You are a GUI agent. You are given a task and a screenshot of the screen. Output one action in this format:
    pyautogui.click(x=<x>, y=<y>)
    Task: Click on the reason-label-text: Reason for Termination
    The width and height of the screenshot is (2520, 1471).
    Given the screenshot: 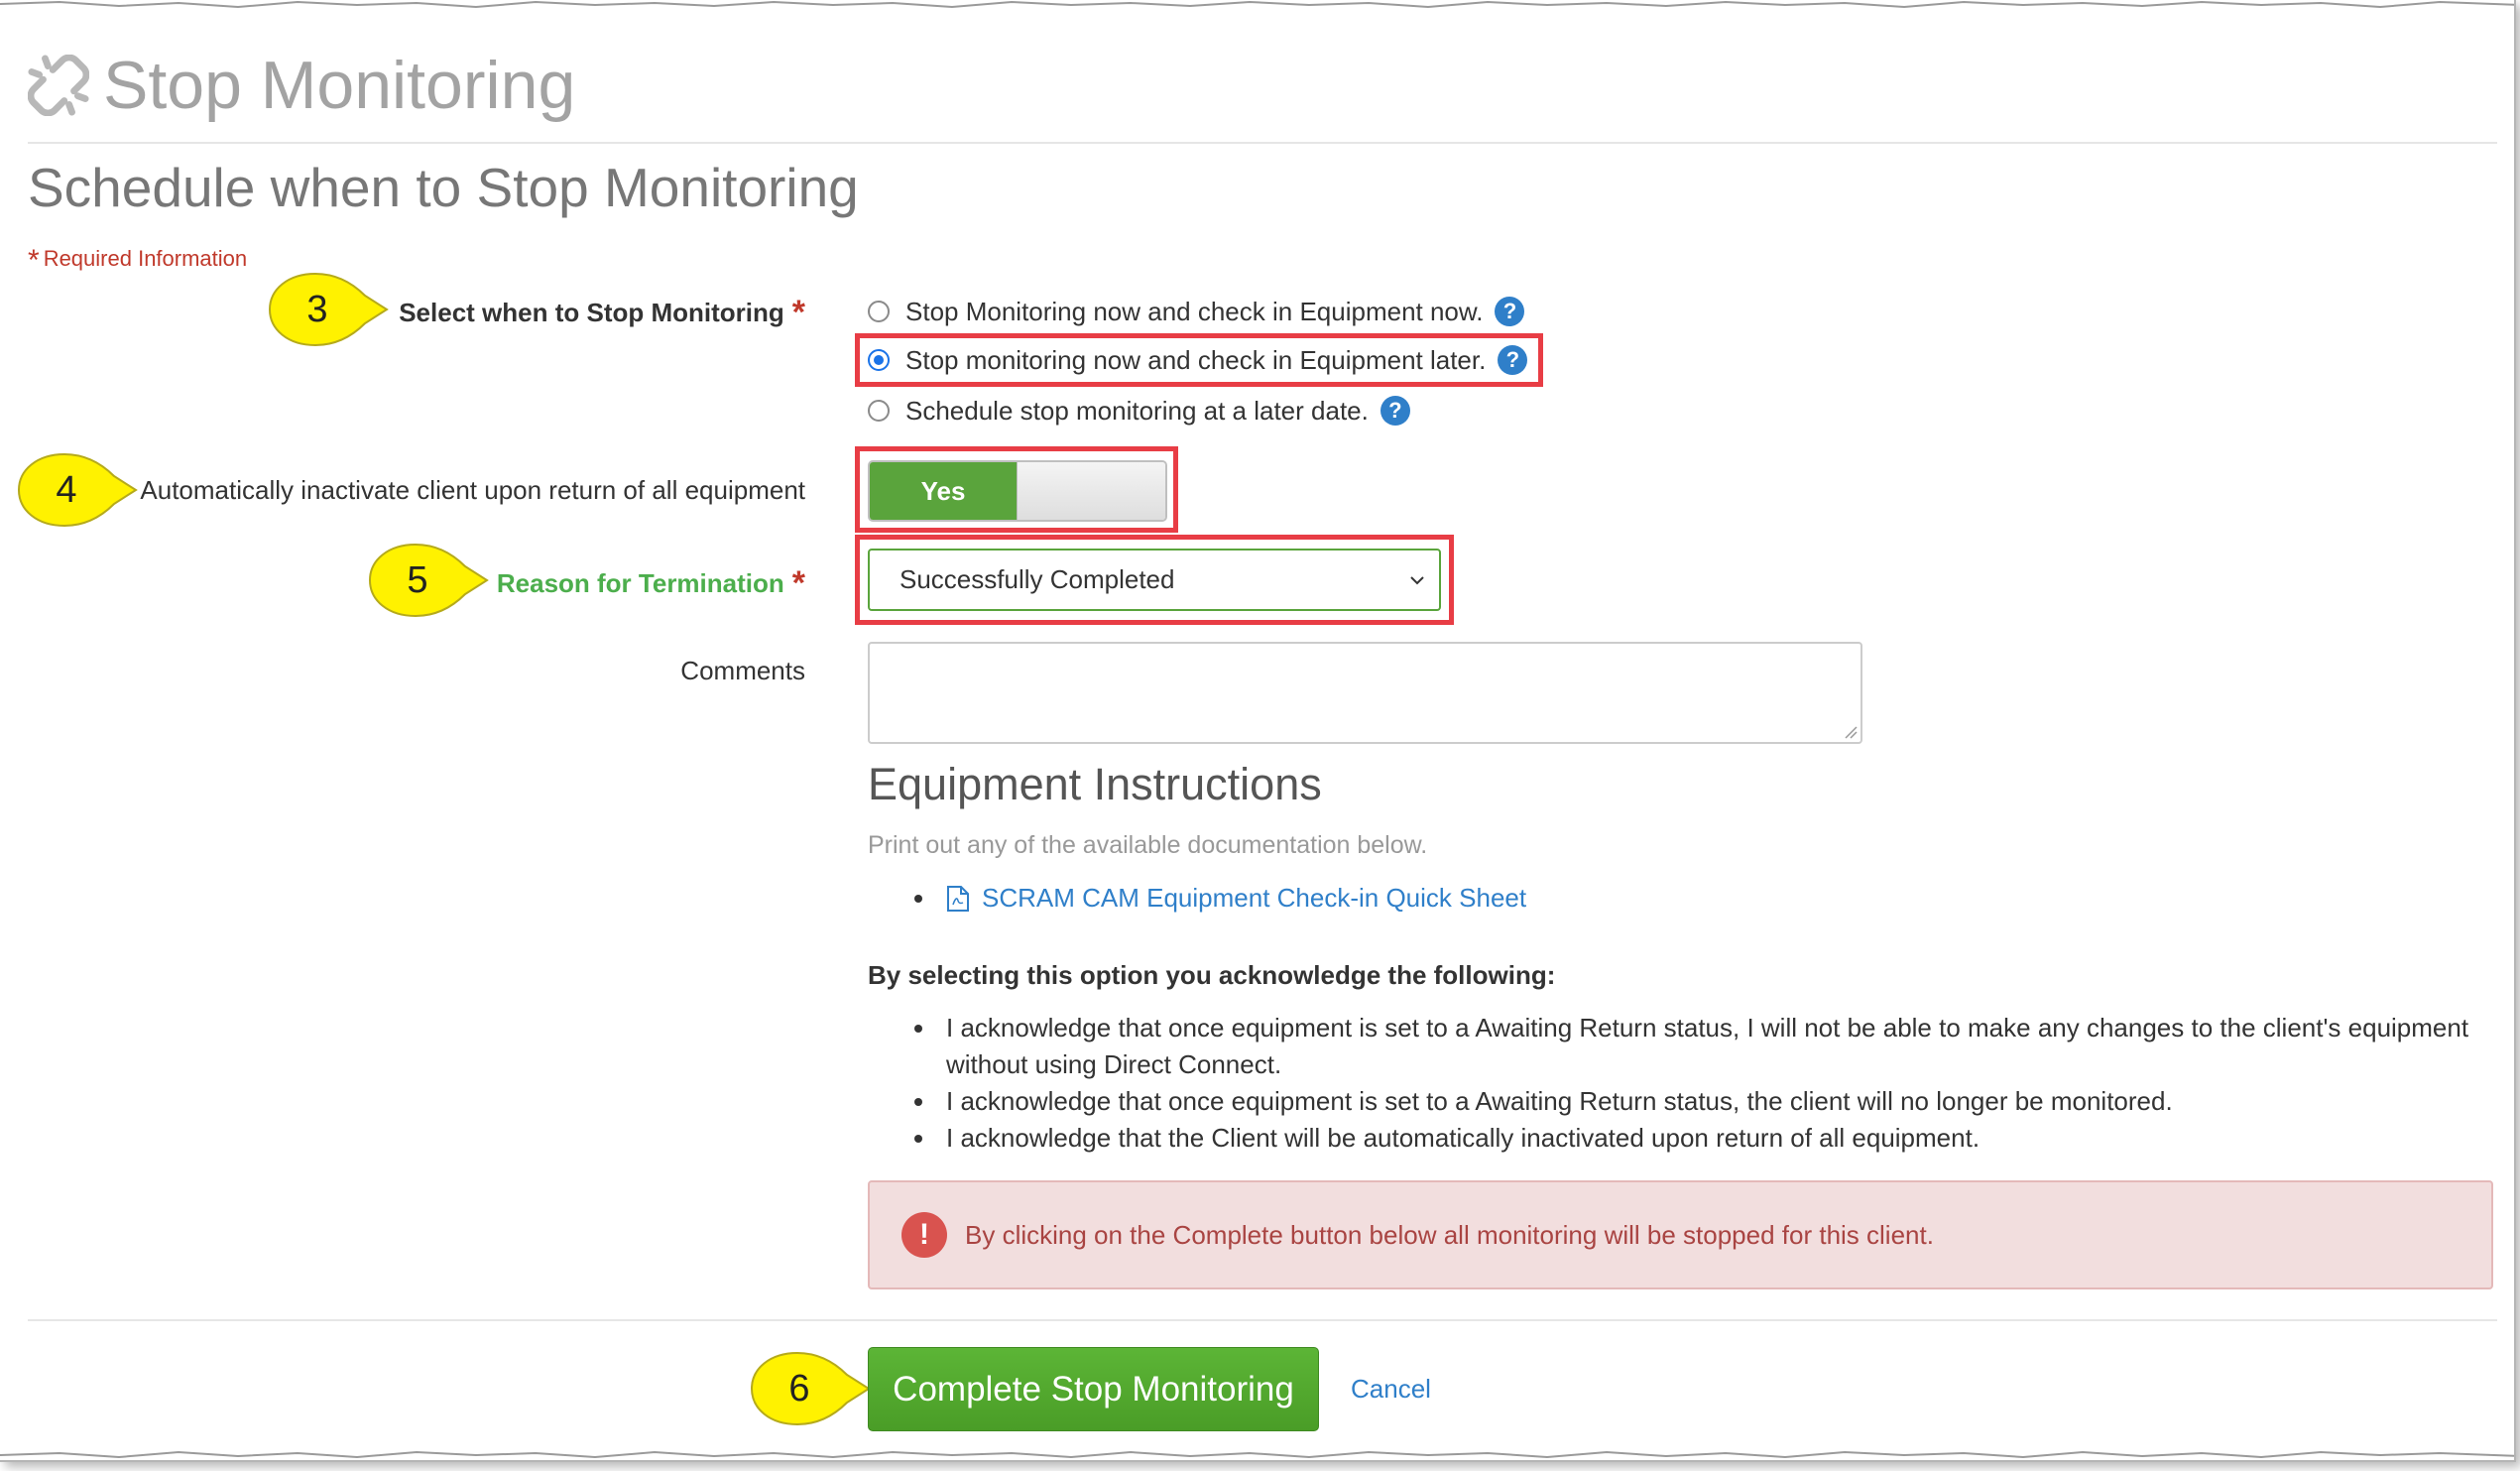 What is the action you would take?
    pyautogui.click(x=640, y=583)
    